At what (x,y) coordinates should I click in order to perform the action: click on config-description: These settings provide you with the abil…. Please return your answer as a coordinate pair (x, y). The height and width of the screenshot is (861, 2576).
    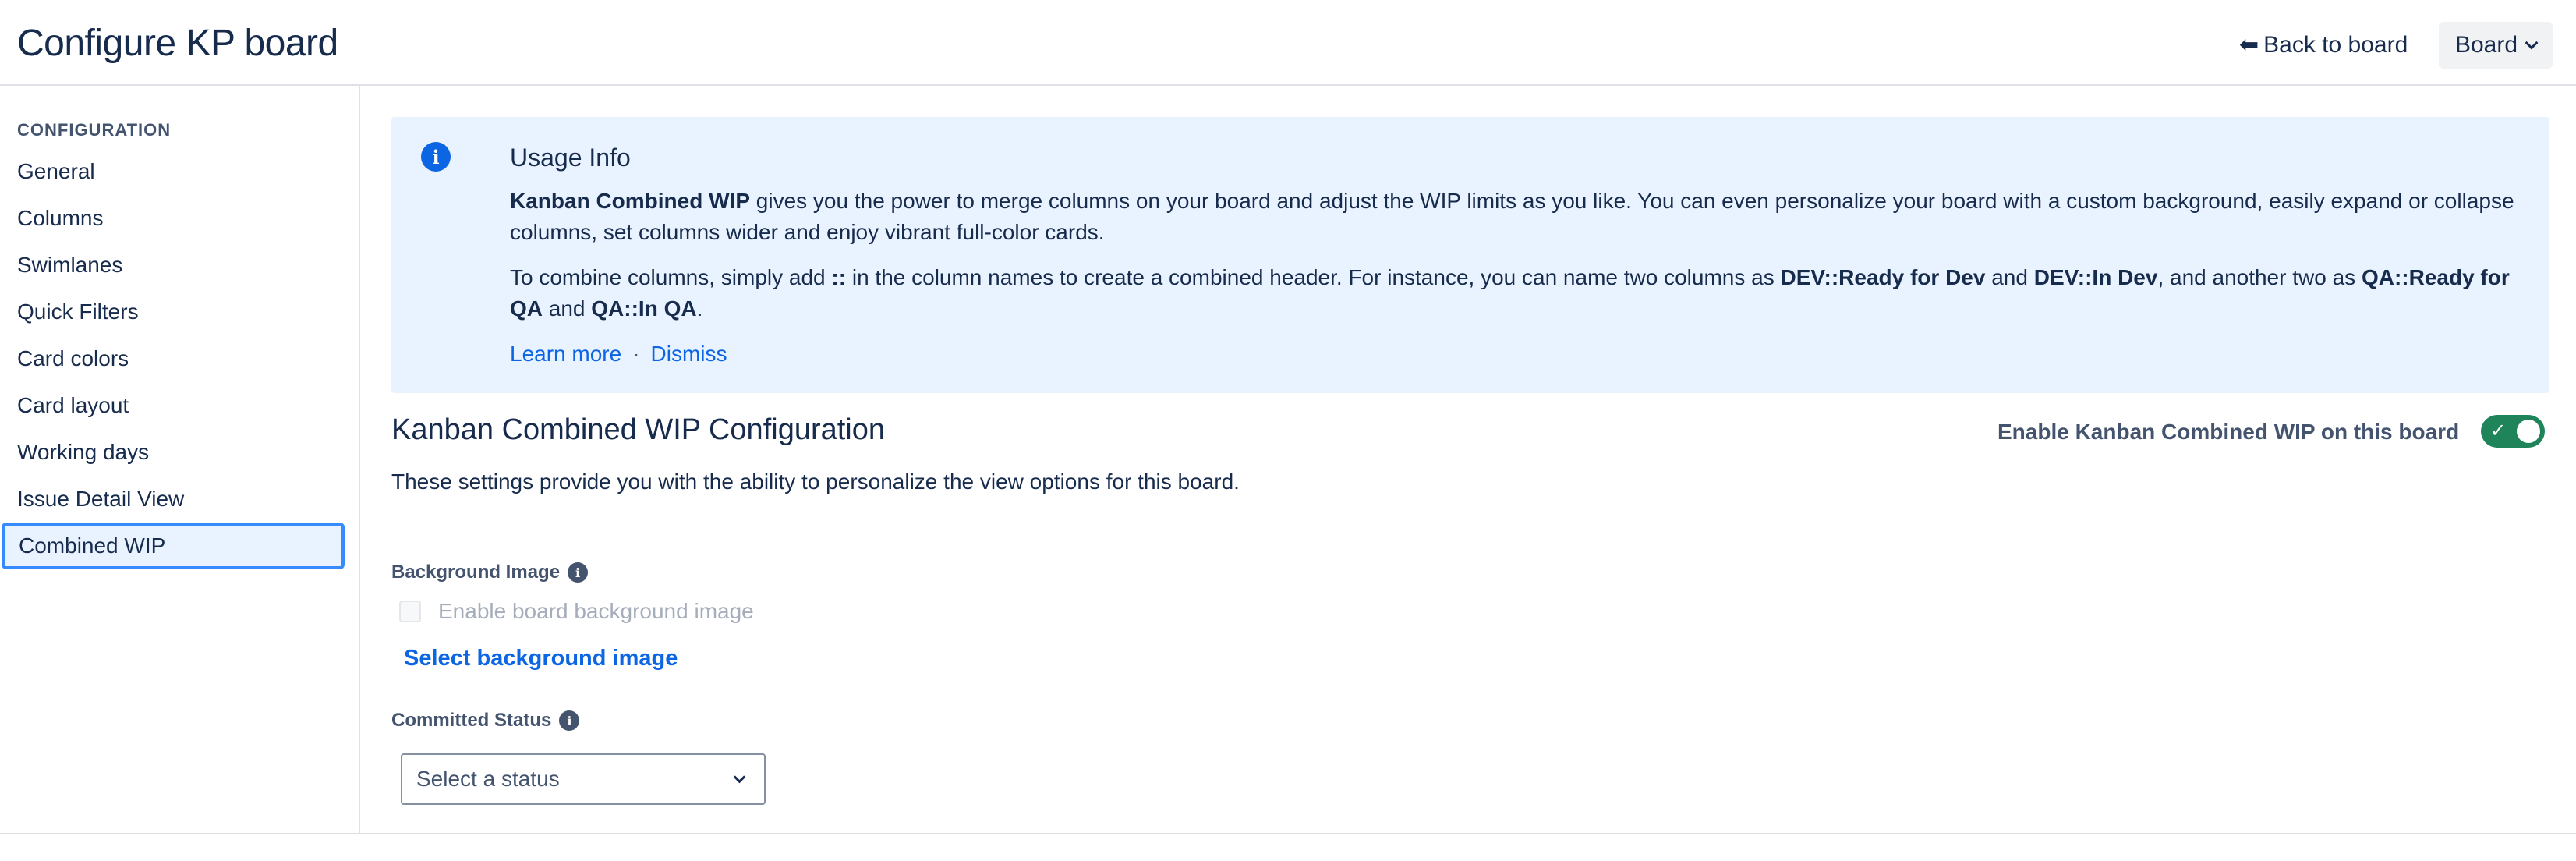
    Looking at the image, I should click on (815, 481).